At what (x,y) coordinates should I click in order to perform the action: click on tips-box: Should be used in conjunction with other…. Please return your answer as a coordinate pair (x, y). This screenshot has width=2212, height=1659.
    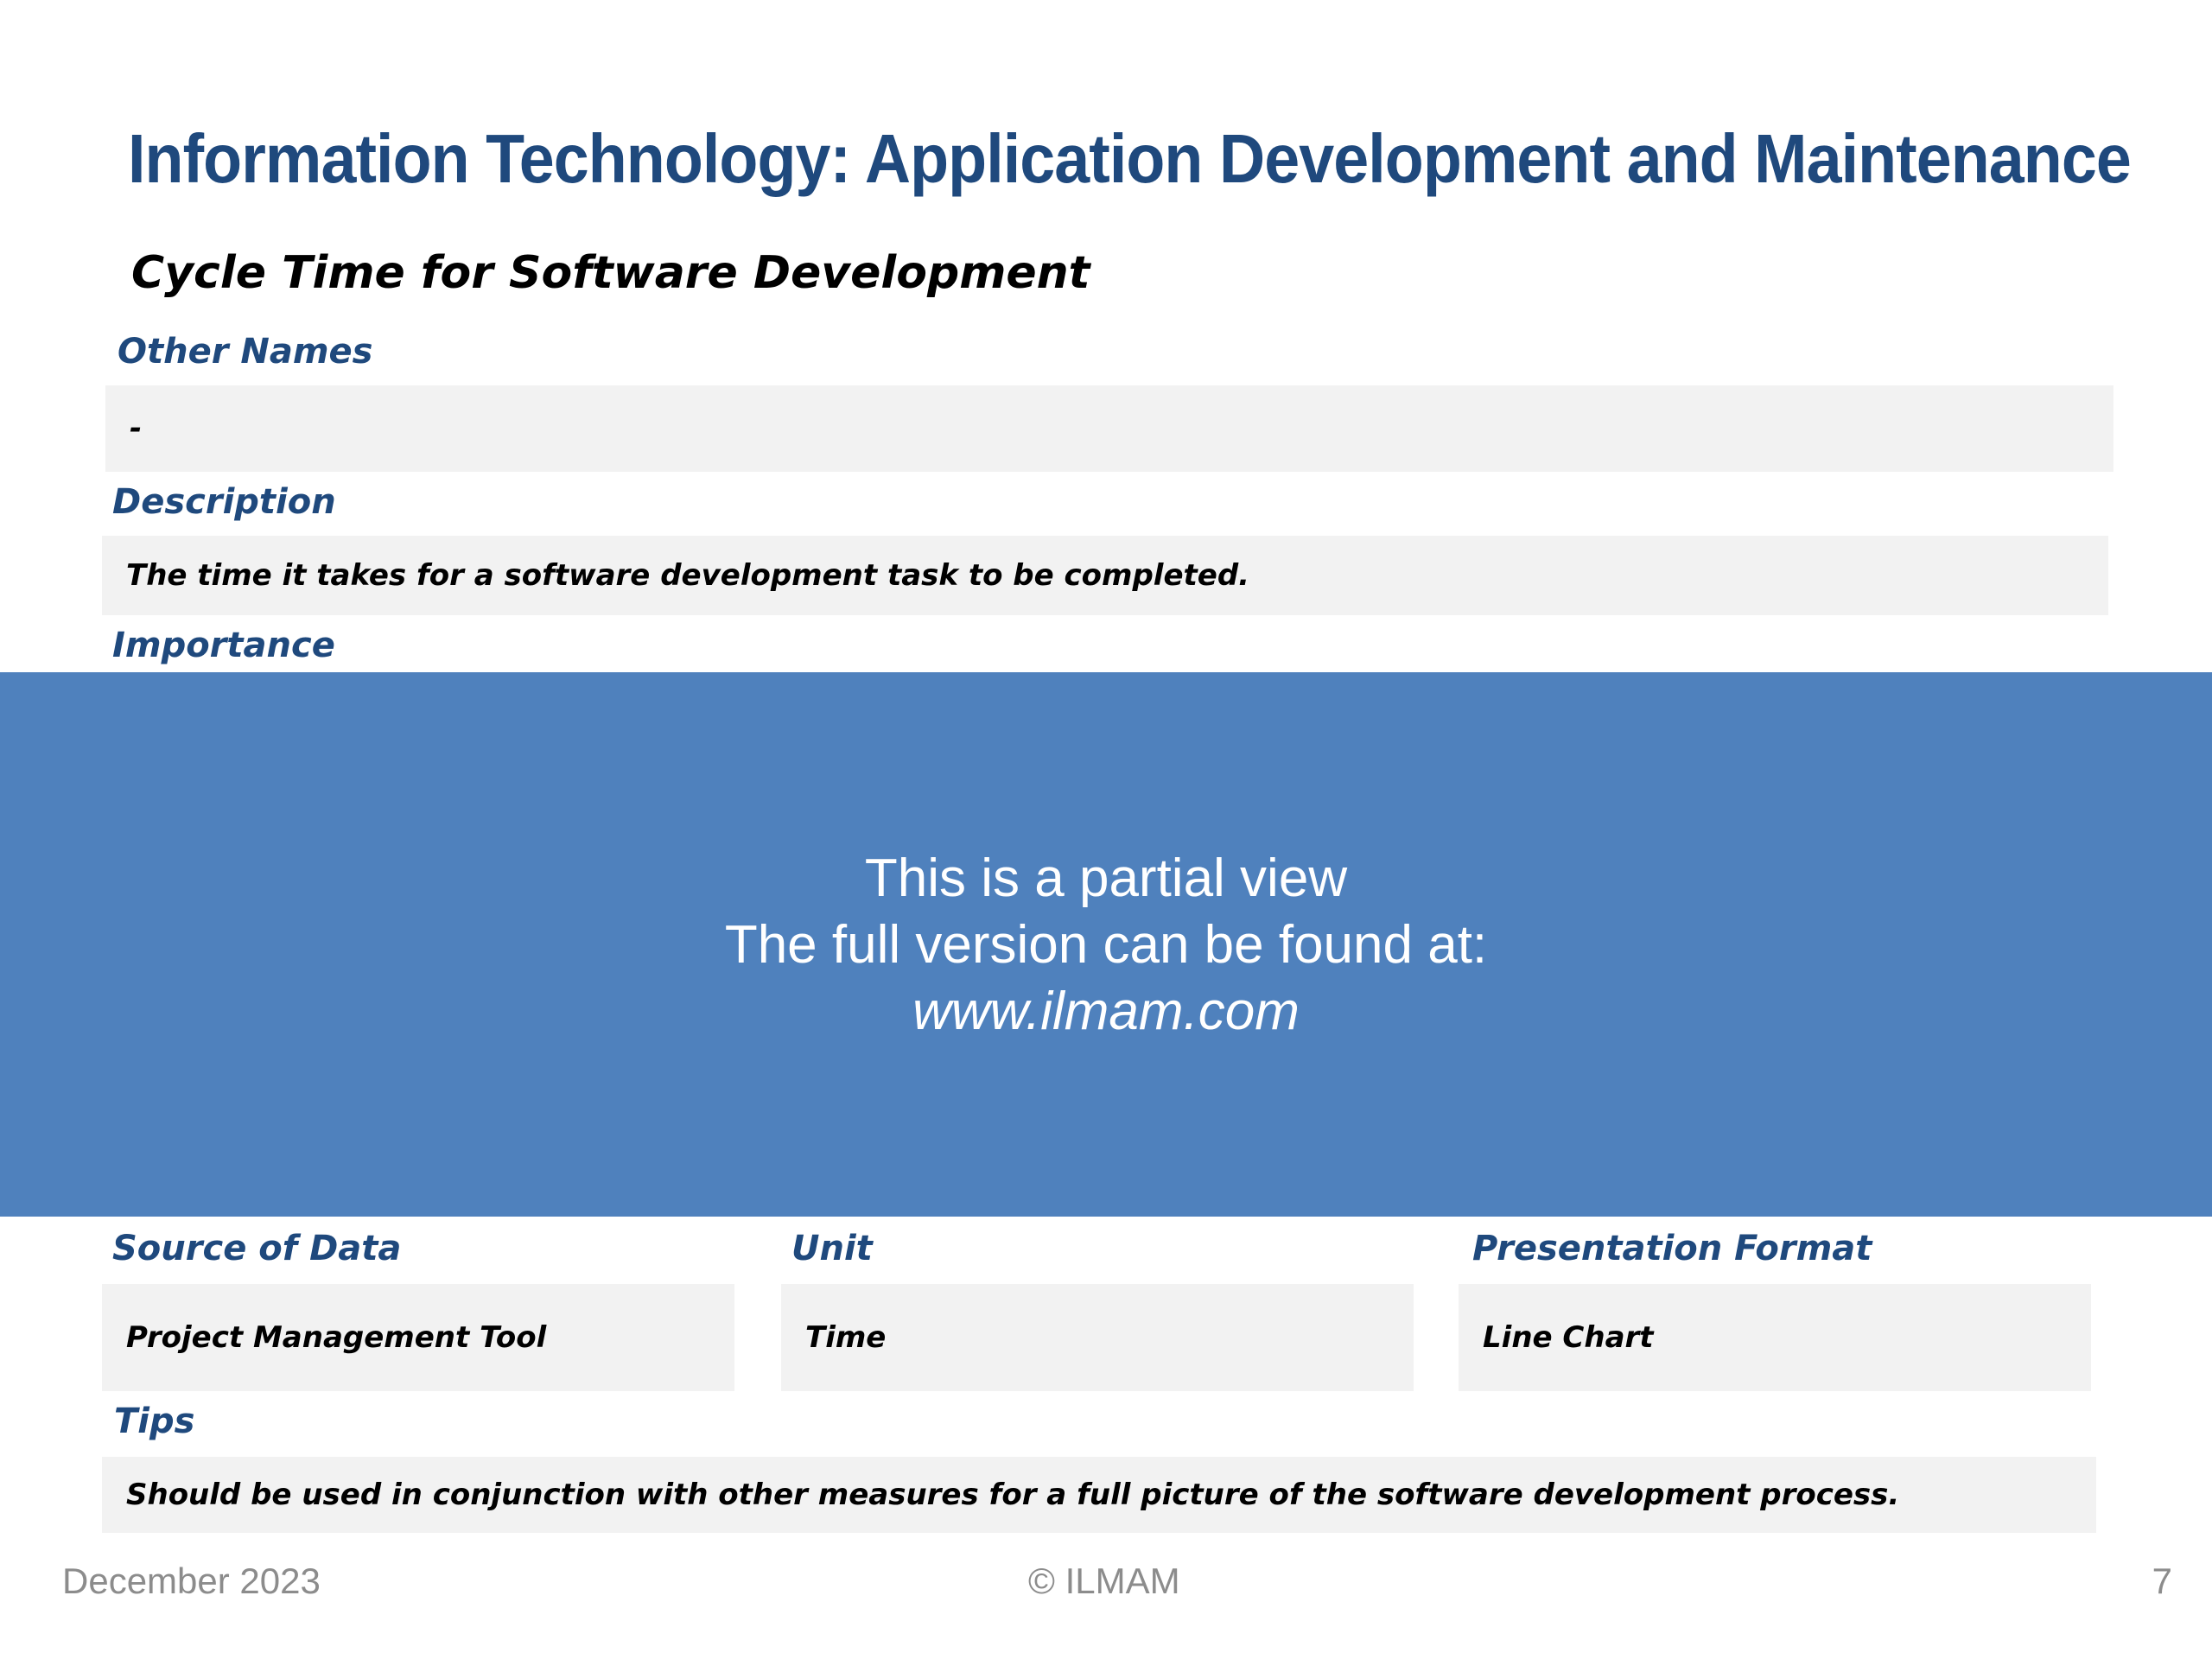
    Looking at the image, I should click on (1099, 1495).